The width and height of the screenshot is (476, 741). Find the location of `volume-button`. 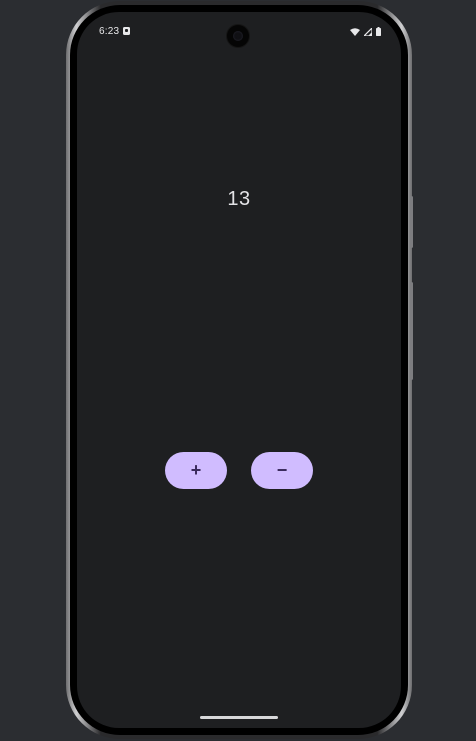

volume-button is located at coordinates (411, 331).